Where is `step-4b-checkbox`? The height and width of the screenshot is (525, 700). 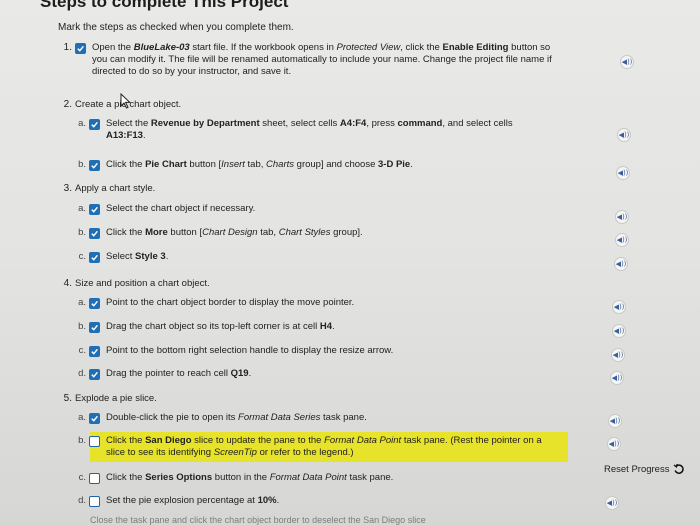
step-4b-checkbox is located at coordinates (94, 327).